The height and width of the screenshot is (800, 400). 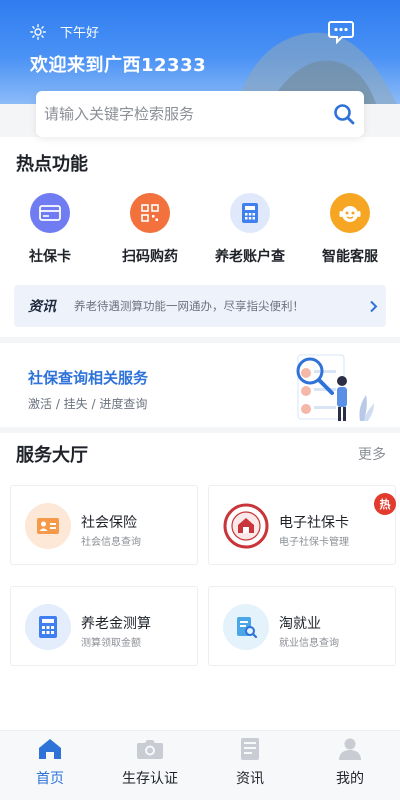 I want to click on hot-functions-title: 热点功能, so click(x=52, y=164).